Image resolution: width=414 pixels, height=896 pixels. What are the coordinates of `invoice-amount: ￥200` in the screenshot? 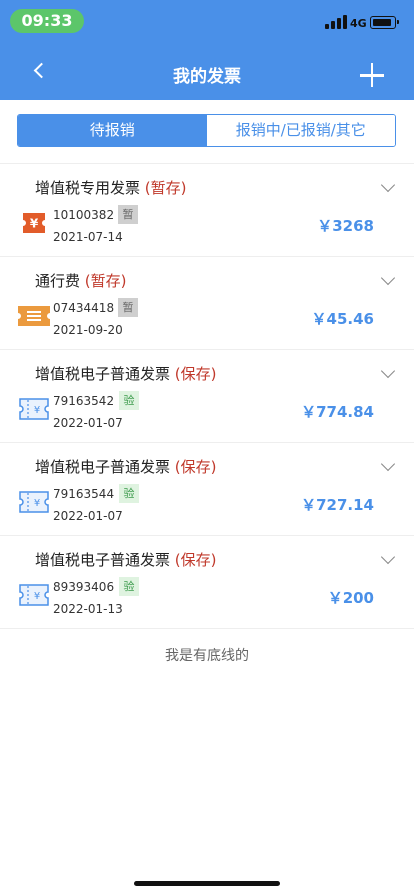 It's located at (350, 598).